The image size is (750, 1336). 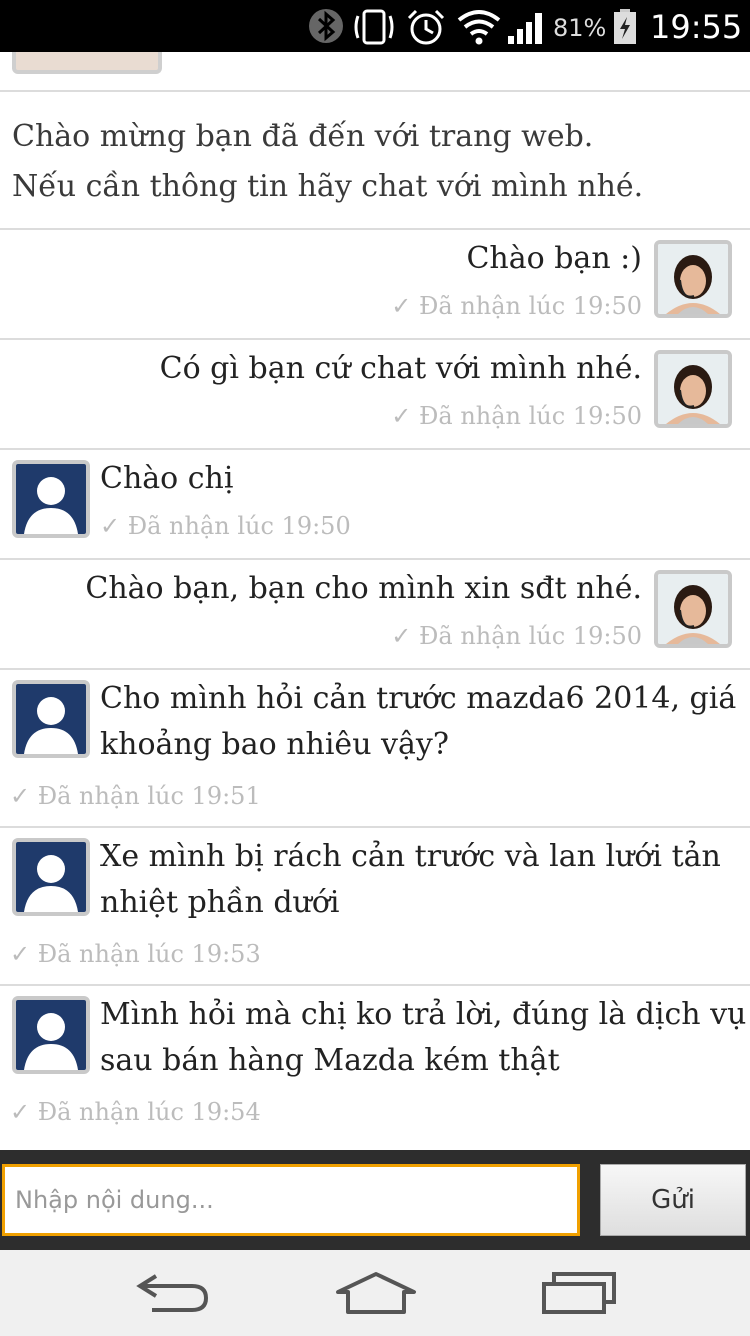 I want to click on signal-icon, so click(x=525, y=28).